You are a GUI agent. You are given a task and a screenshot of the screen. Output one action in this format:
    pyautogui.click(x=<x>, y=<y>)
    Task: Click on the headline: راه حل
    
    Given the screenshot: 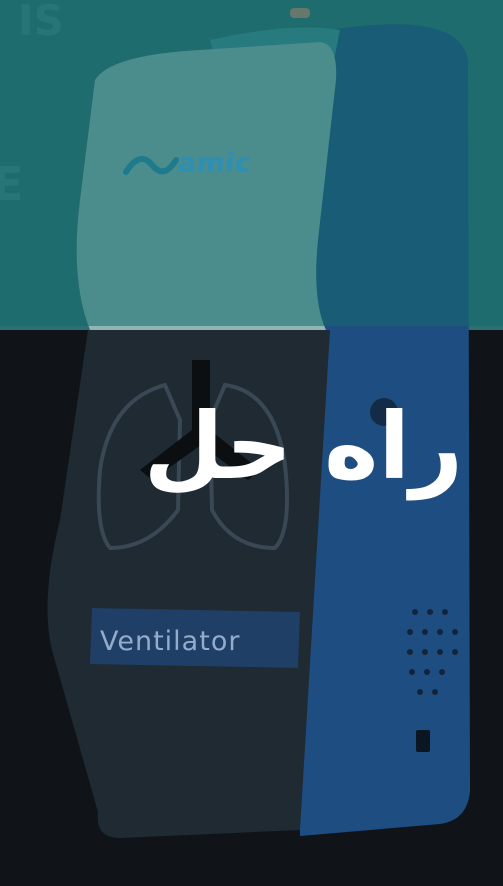 What is the action you would take?
    pyautogui.click(x=303, y=446)
    